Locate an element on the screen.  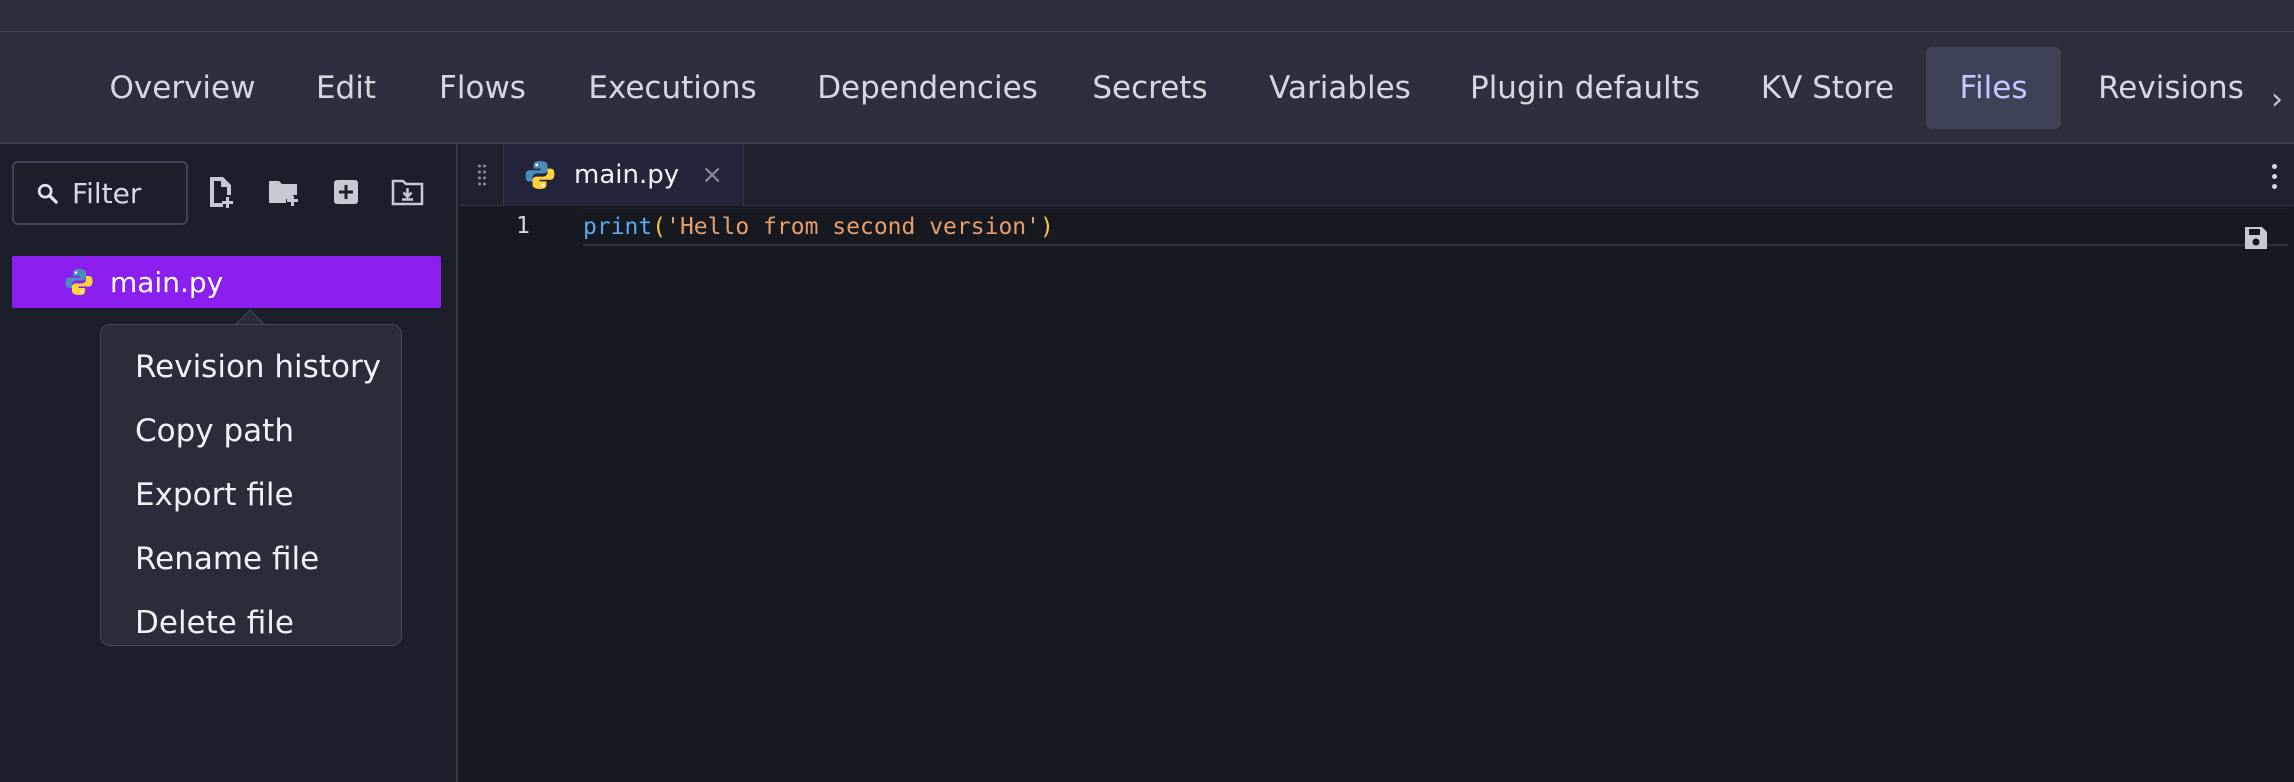
file-item-main-py: main.py is located at coordinates (226, 282).